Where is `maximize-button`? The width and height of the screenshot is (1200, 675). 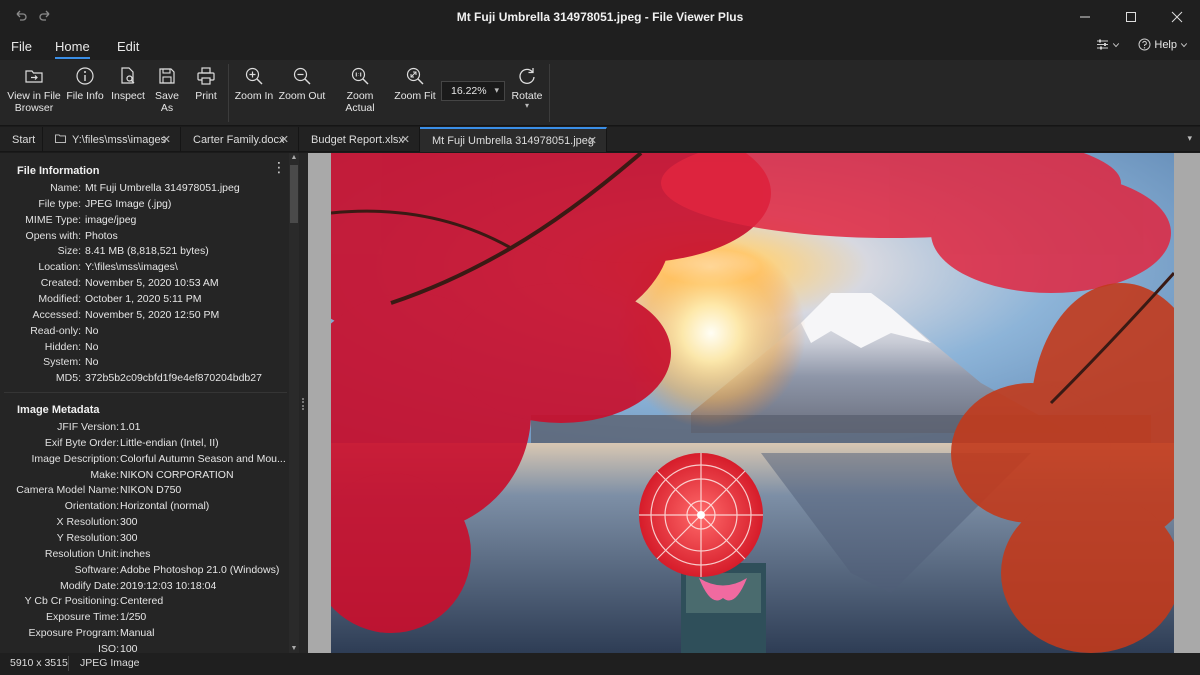
maximize-button is located at coordinates (1131, 16).